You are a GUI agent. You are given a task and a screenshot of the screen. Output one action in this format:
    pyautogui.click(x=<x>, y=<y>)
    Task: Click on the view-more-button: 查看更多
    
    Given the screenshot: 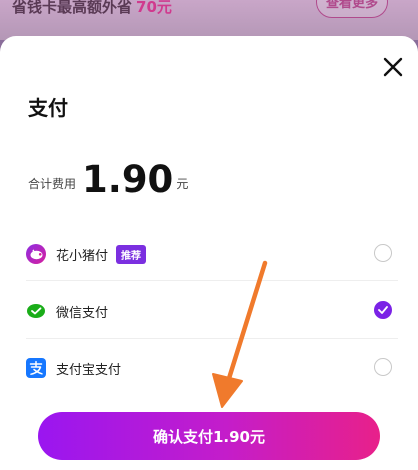 What is the action you would take?
    pyautogui.click(x=352, y=9)
    